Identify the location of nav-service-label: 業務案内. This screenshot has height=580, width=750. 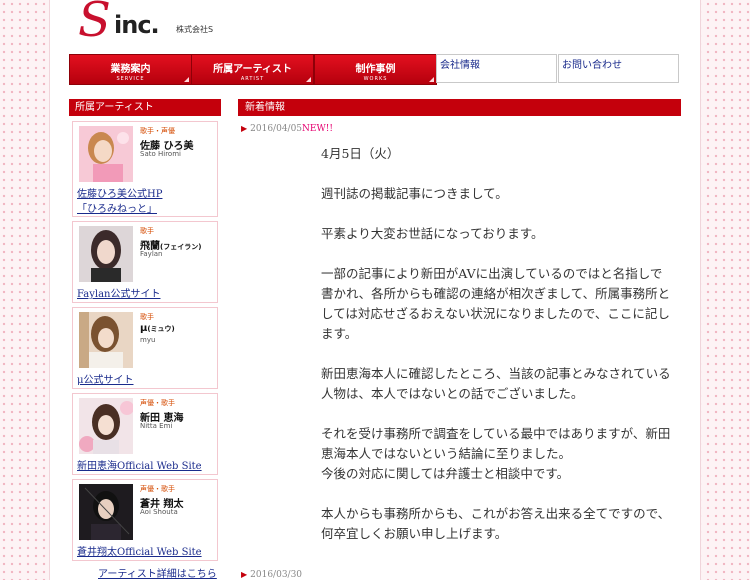
(130, 69).